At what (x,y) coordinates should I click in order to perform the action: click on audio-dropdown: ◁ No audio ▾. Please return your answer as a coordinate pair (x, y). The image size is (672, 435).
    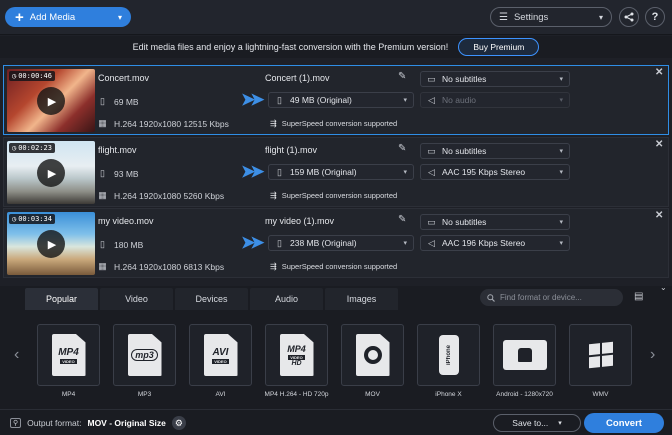
    Looking at the image, I should click on (495, 100).